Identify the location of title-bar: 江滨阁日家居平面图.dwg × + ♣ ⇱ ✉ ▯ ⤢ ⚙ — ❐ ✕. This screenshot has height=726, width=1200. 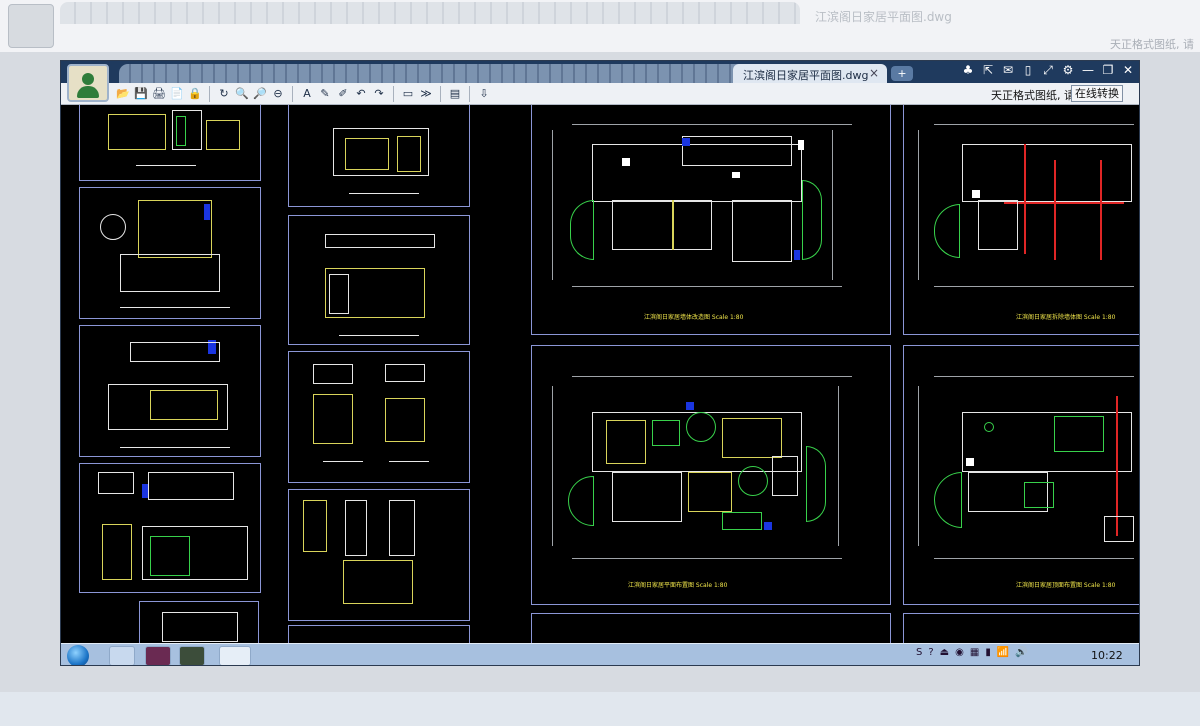
(600, 72).